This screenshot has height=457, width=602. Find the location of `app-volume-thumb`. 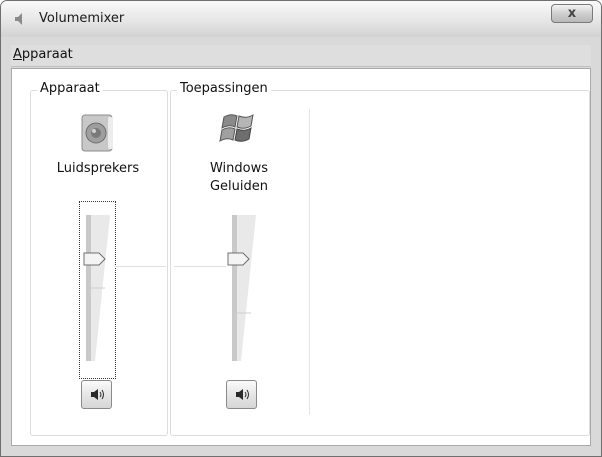

app-volume-thumb is located at coordinates (239, 259).